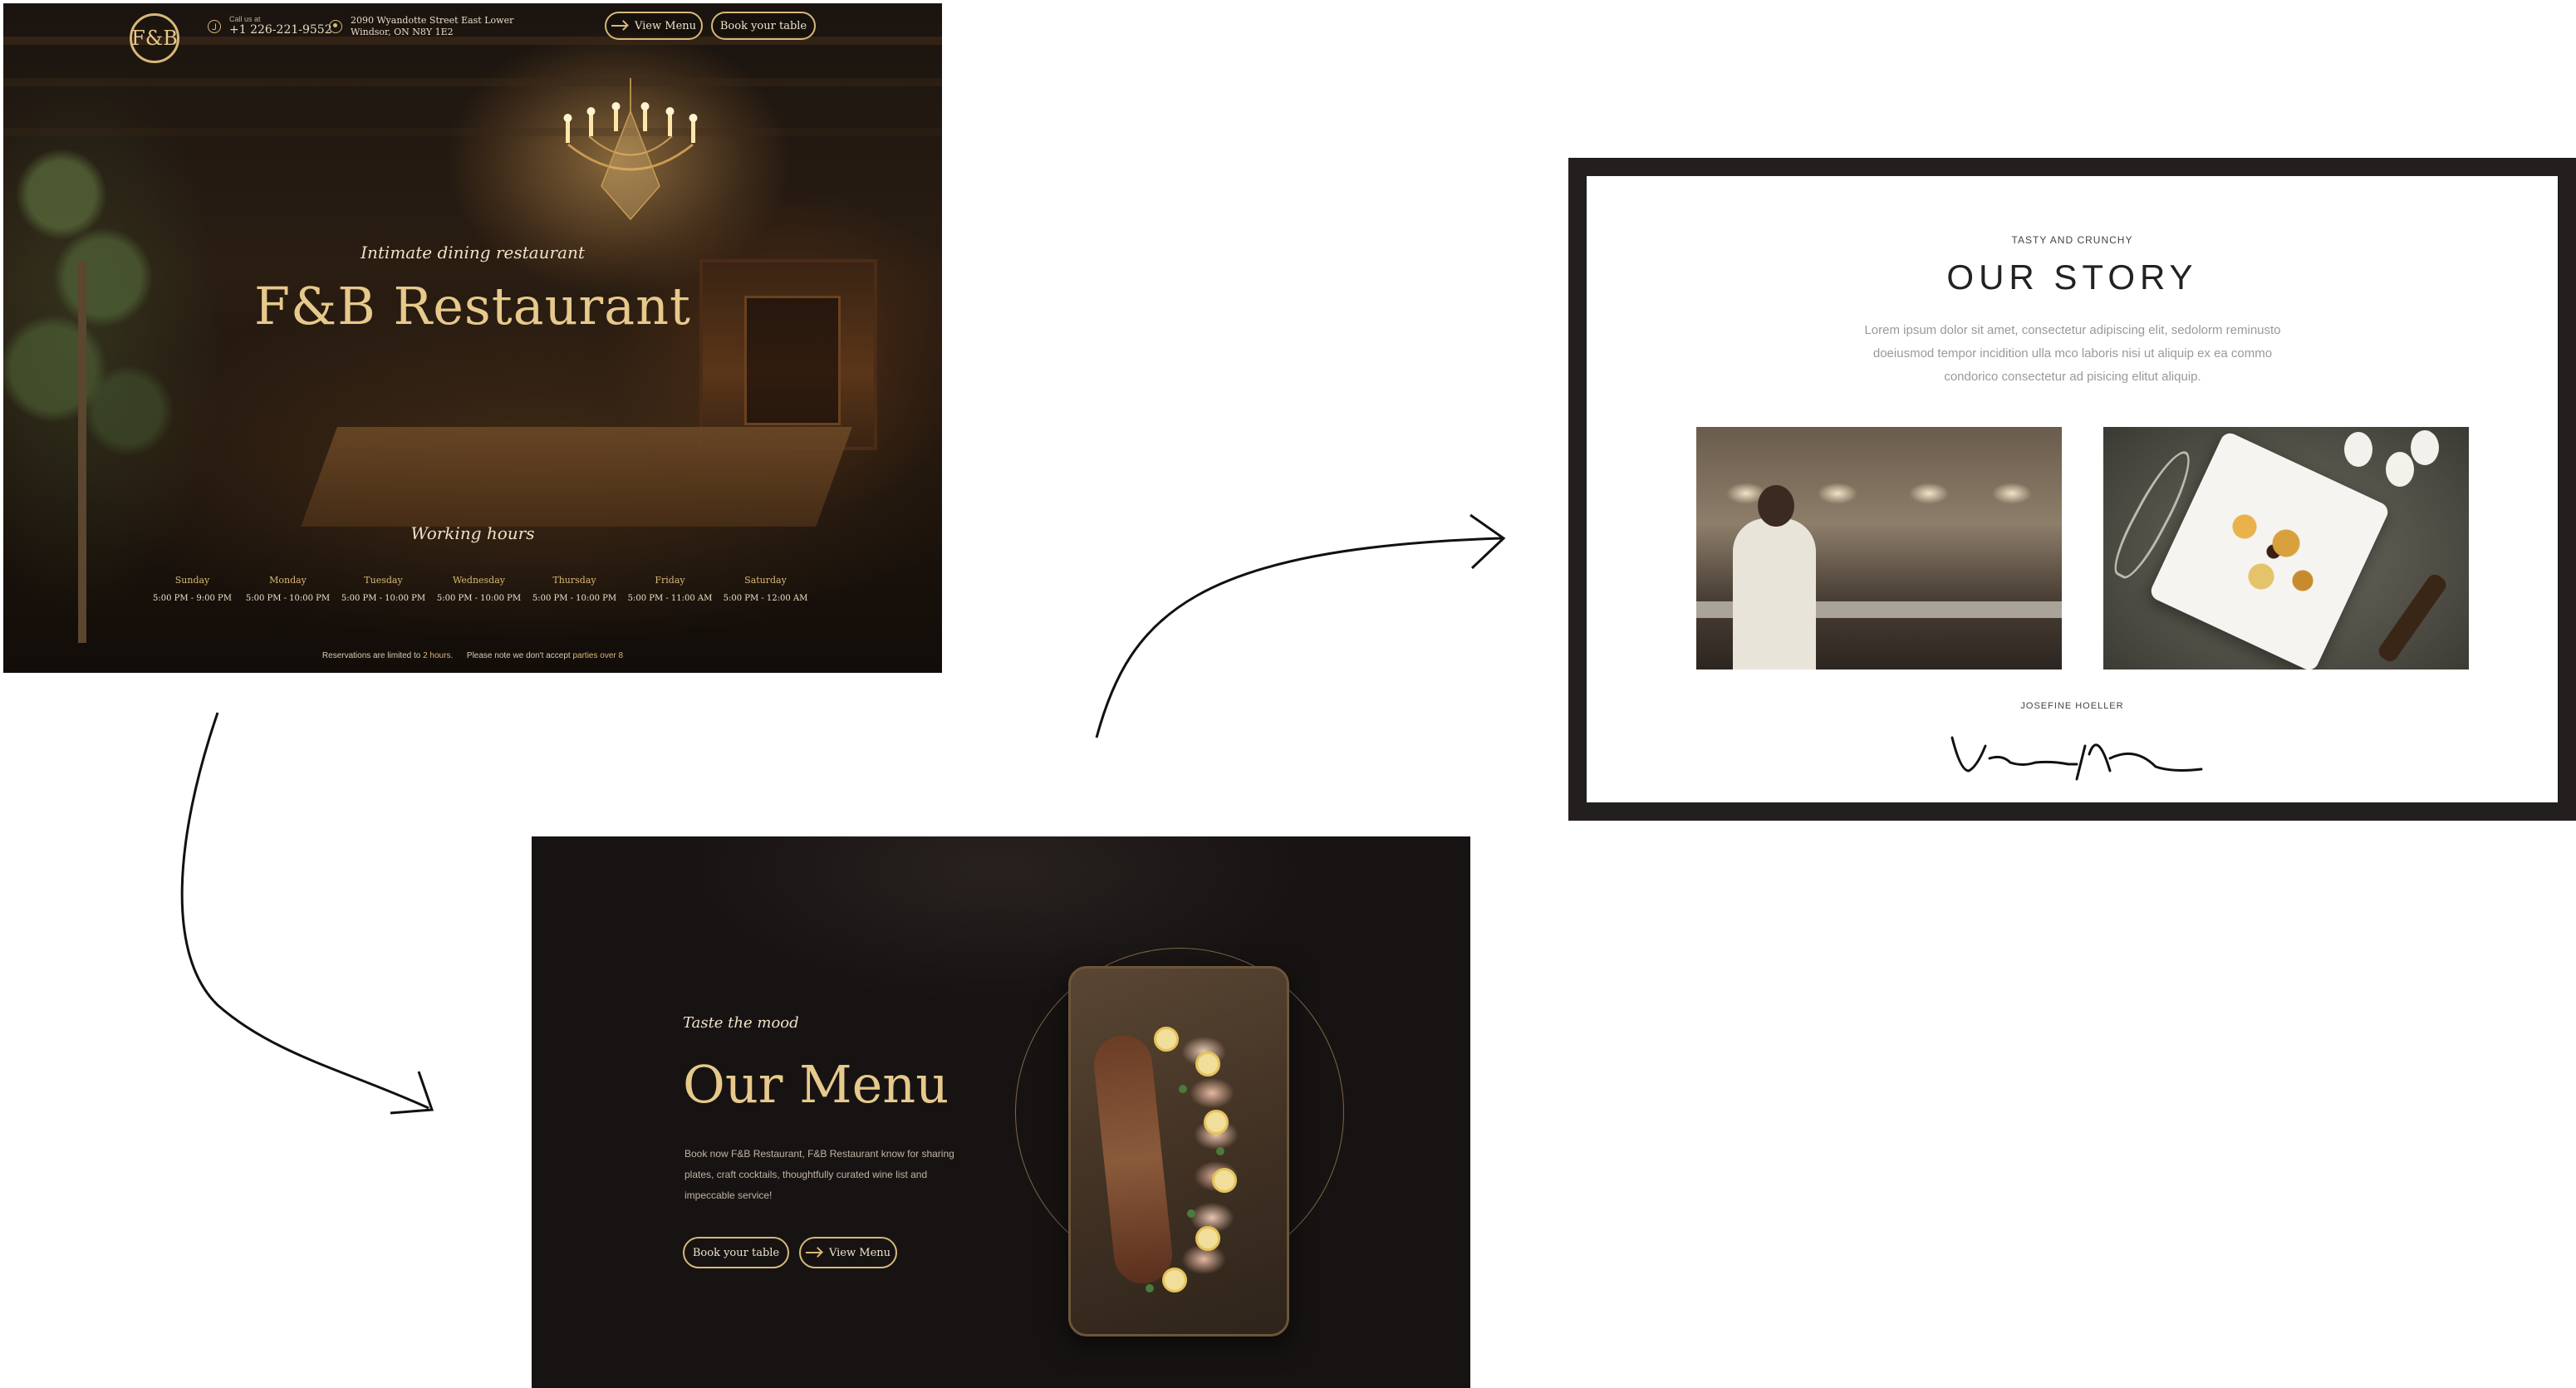 The height and width of the screenshot is (1388, 2576). Describe the element at coordinates (432, 20) in the screenshot. I see `address-line-1: 2090 Wyandotte Street East Lower` at that location.